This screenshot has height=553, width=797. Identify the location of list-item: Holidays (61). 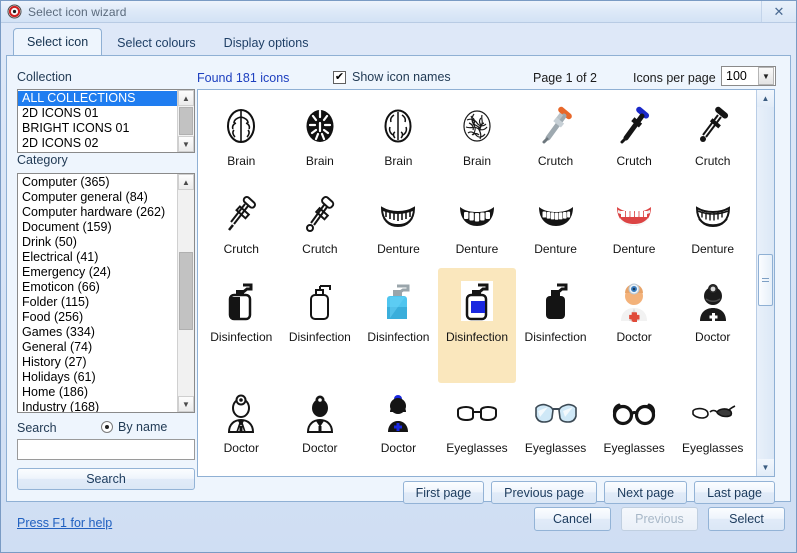
(97, 377).